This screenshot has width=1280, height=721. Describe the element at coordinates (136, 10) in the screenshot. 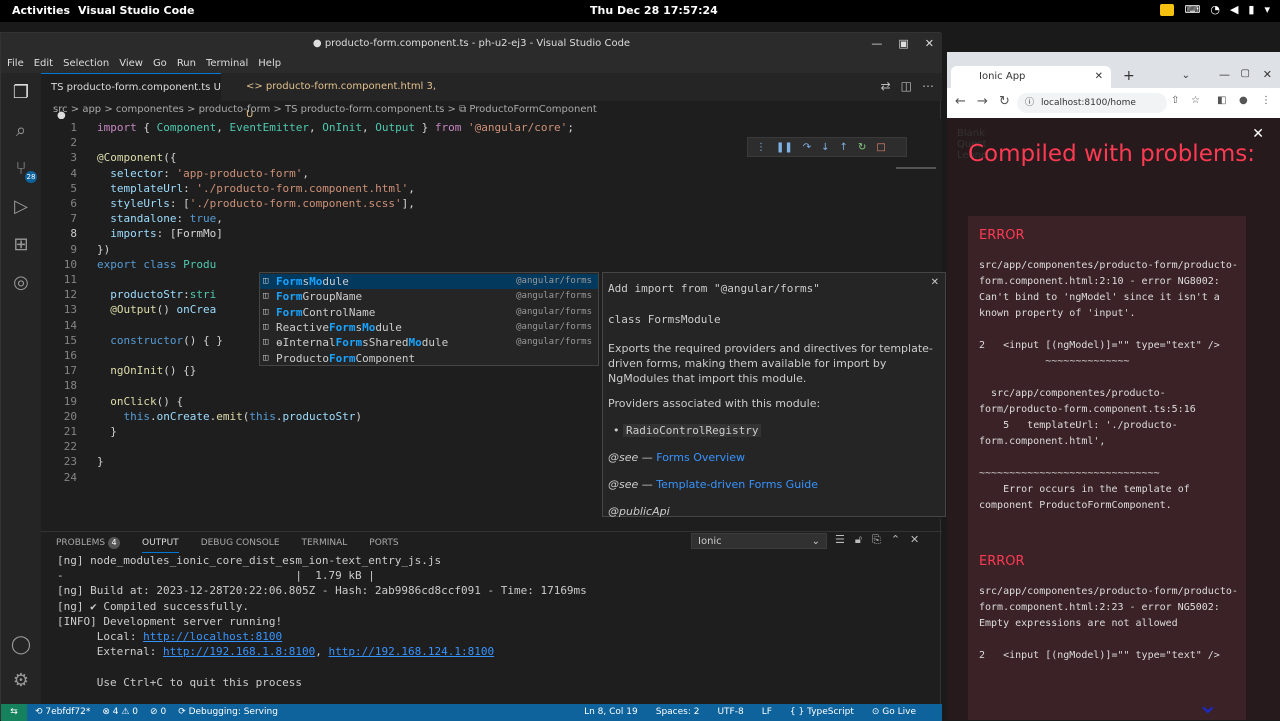

I see `app-menu: Visual Studio Code` at that location.